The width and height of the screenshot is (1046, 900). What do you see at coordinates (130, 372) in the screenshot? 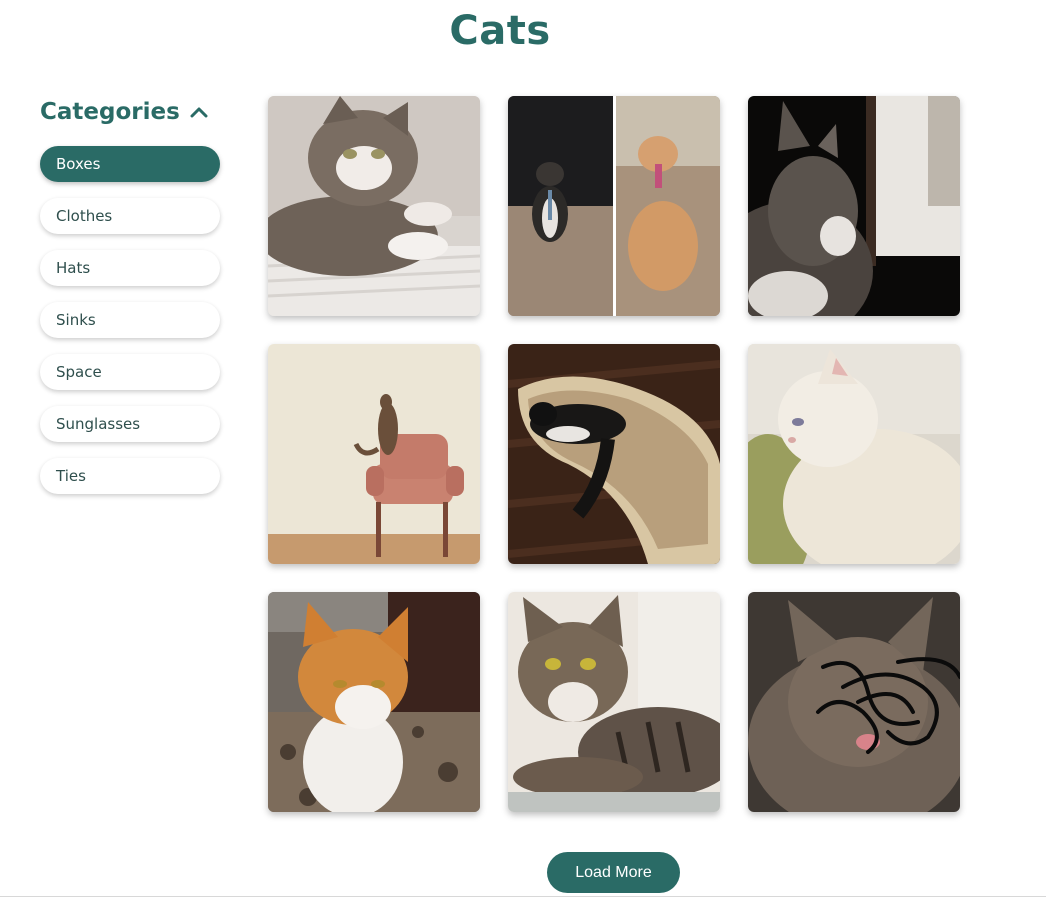
I see `category-space: Space` at bounding box center [130, 372].